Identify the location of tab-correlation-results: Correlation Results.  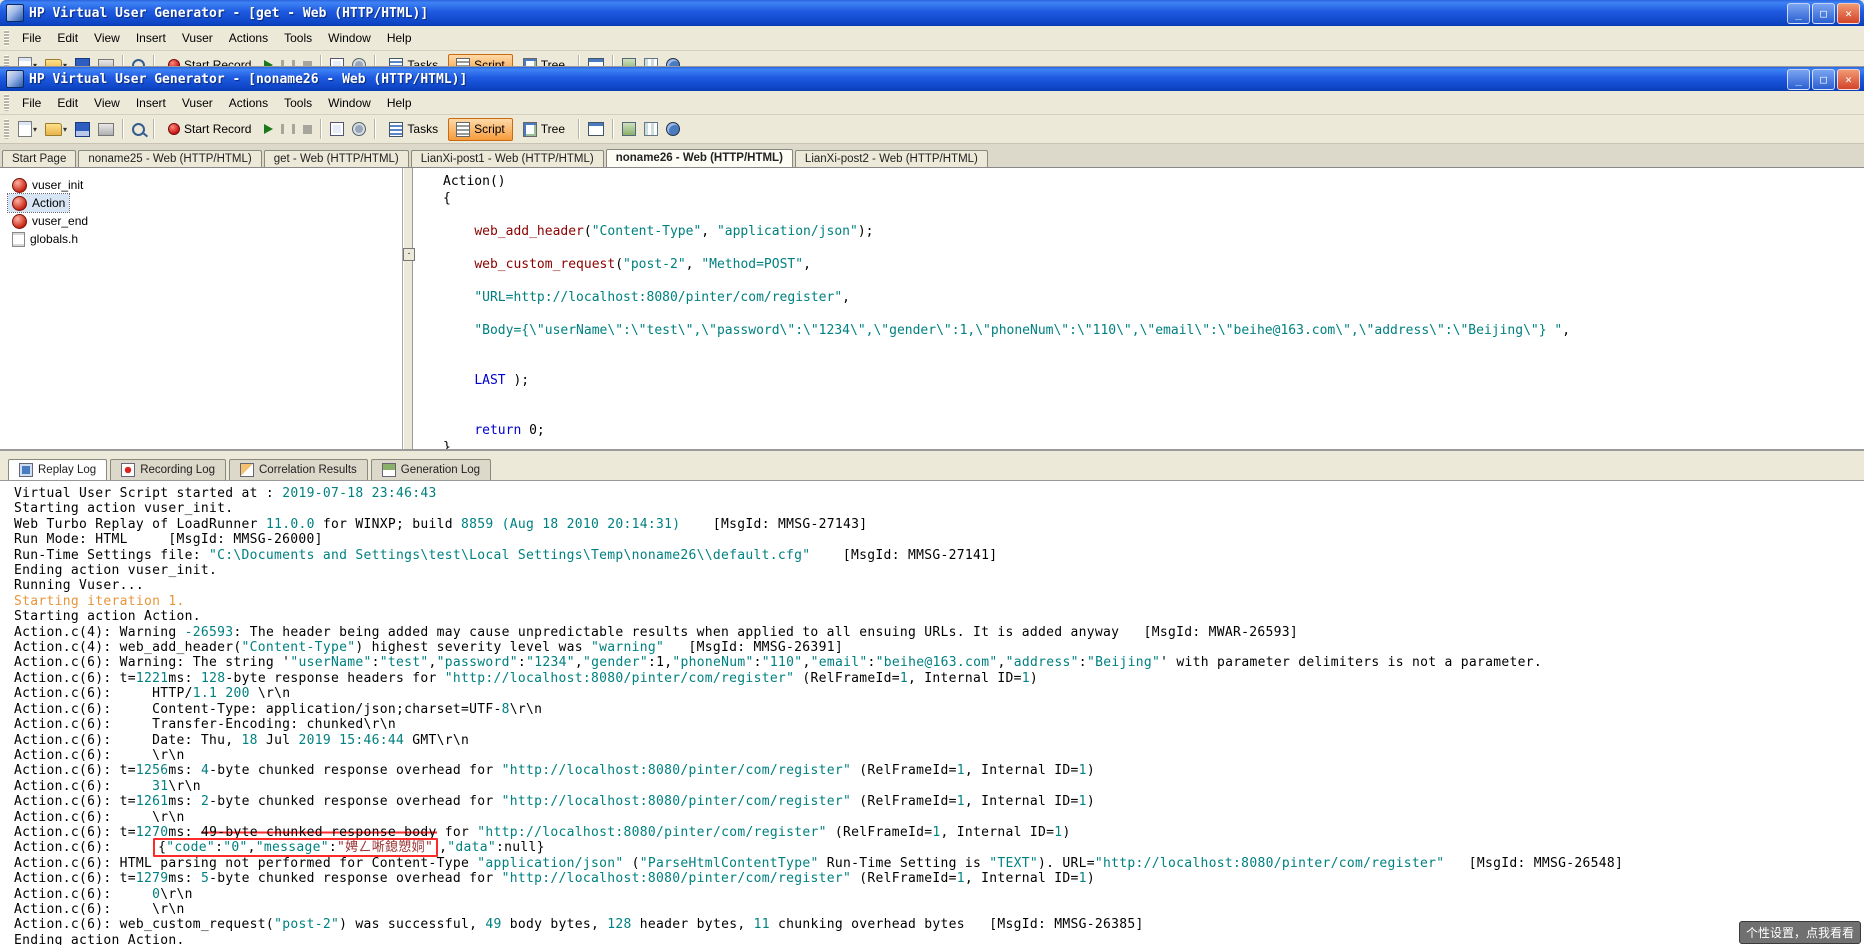
(298, 469).